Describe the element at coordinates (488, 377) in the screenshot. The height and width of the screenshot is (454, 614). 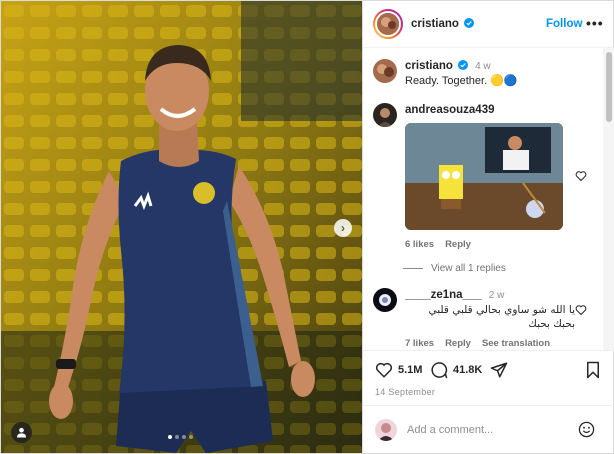
I see `action-bar: 5.1M 41.8K 14 September` at that location.